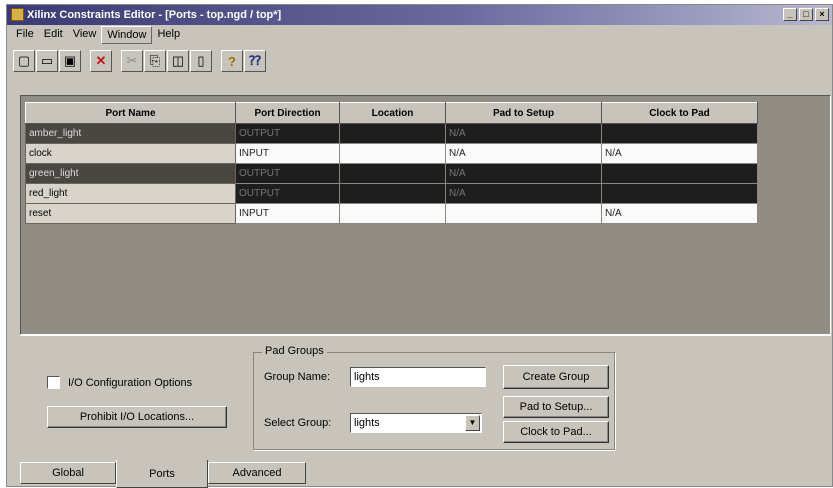  I want to click on save-icon: ▣, so click(70, 61).